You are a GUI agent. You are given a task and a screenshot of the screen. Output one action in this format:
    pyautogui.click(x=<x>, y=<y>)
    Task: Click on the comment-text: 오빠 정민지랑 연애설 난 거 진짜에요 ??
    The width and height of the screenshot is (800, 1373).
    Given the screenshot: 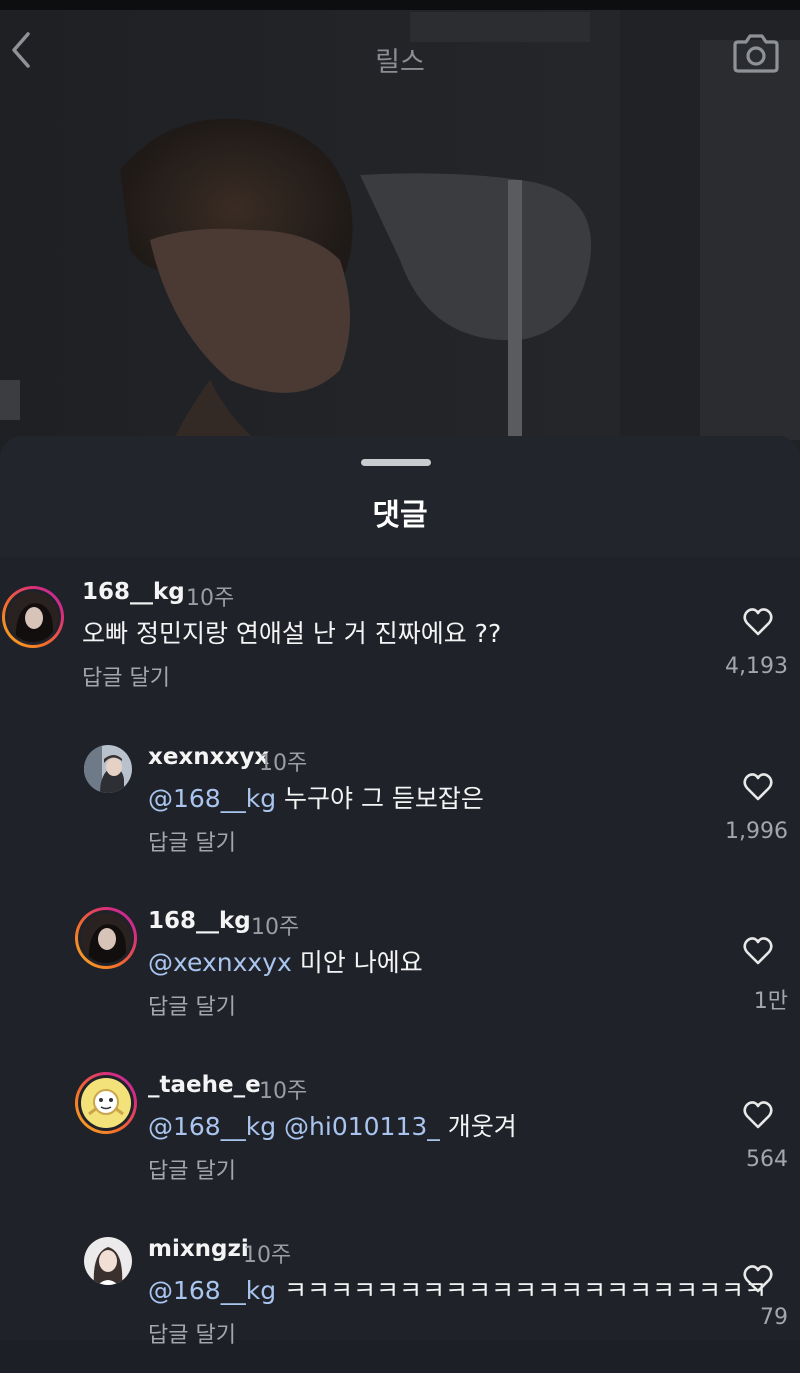 What is the action you would take?
    pyautogui.click(x=292, y=633)
    